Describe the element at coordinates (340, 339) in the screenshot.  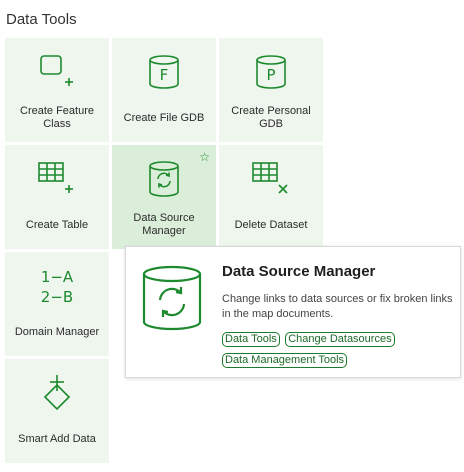
I see `tag-change-datasources: Change Datasources` at that location.